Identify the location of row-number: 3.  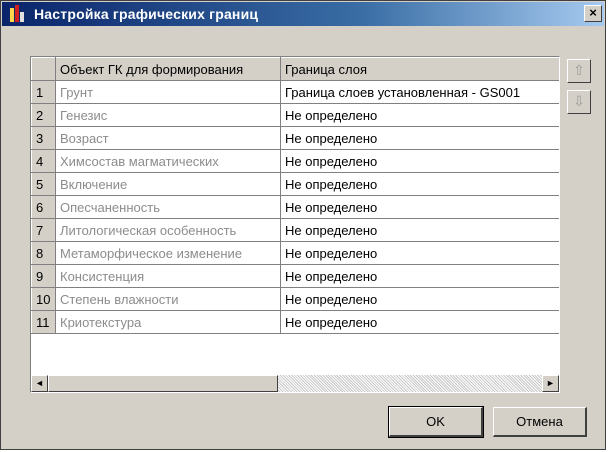
(43, 138).